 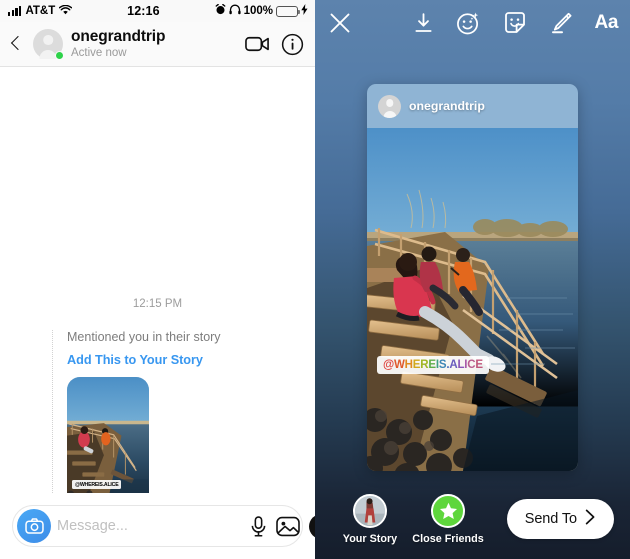 I want to click on story-thumbnail: @WHEREIS.ALICE, so click(x=108, y=435).